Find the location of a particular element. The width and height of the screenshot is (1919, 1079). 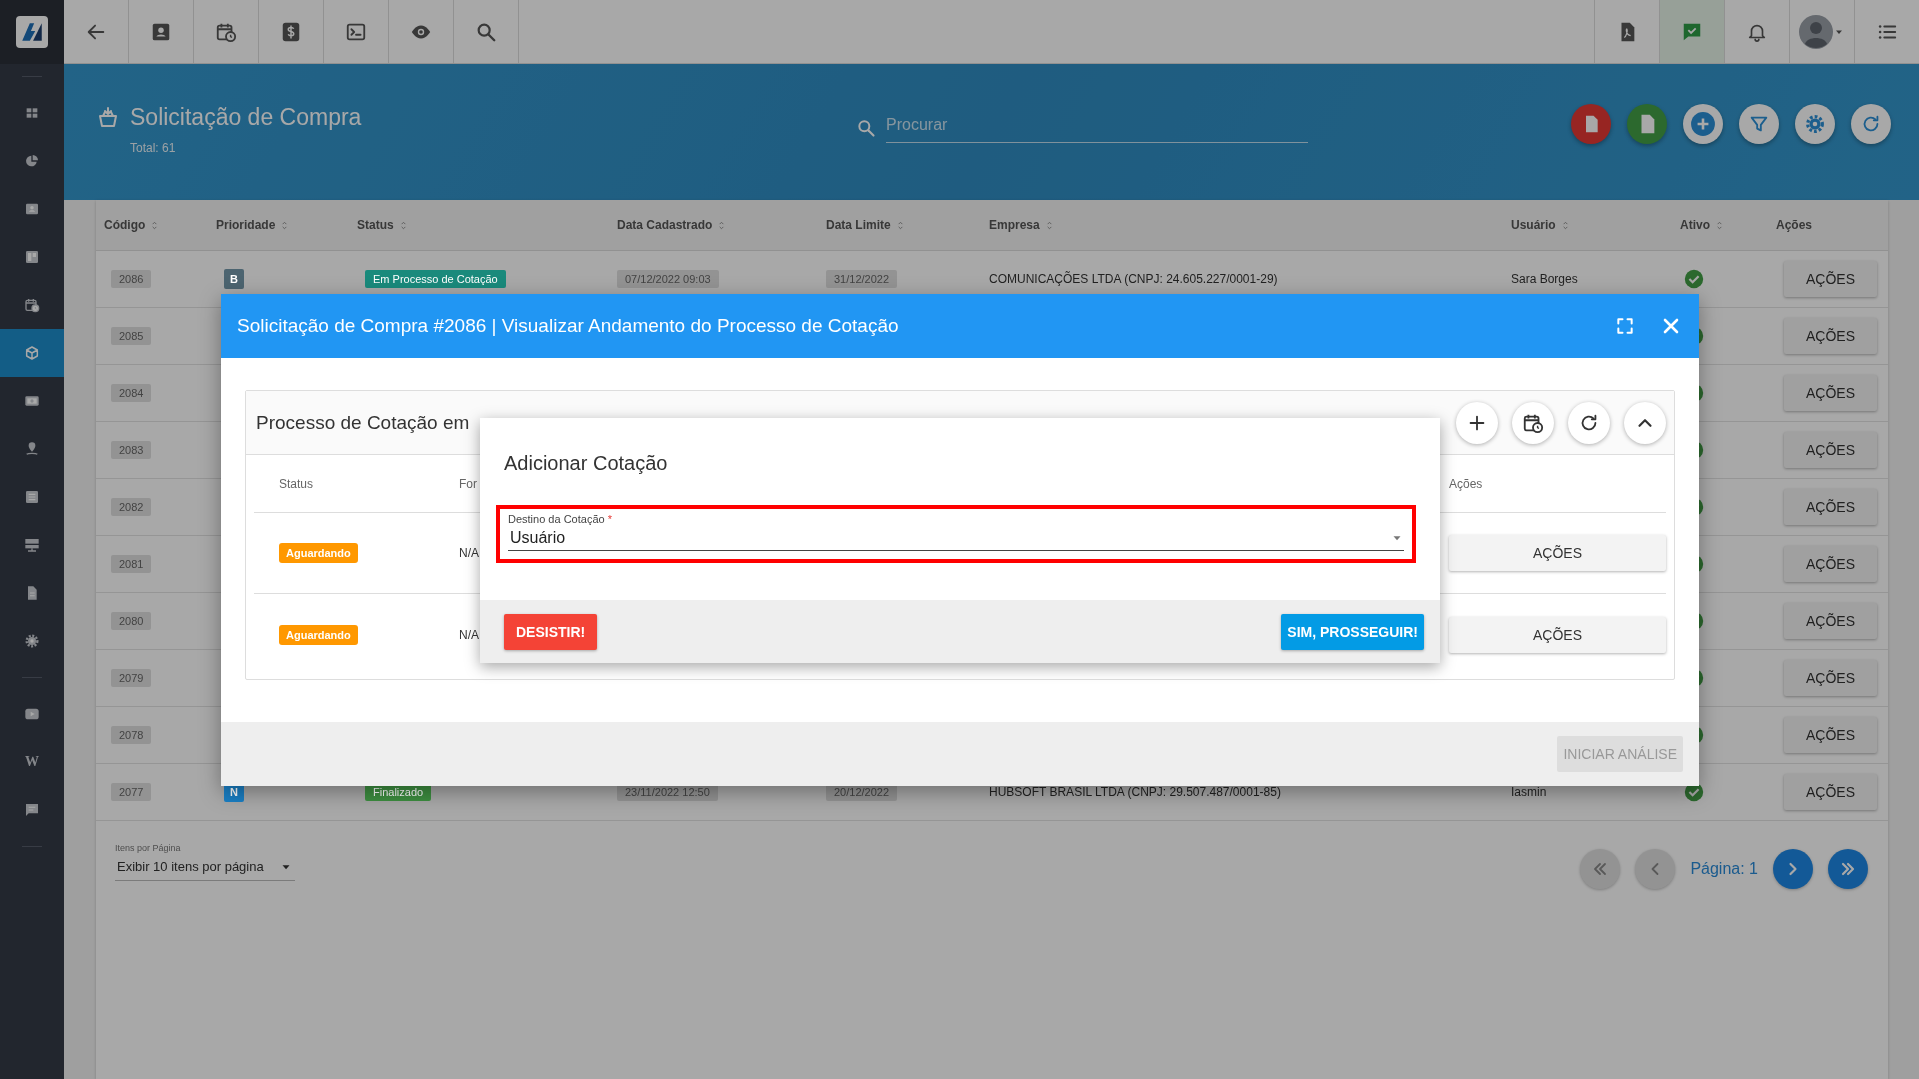

code-tag: 2077 is located at coordinates (131, 792).